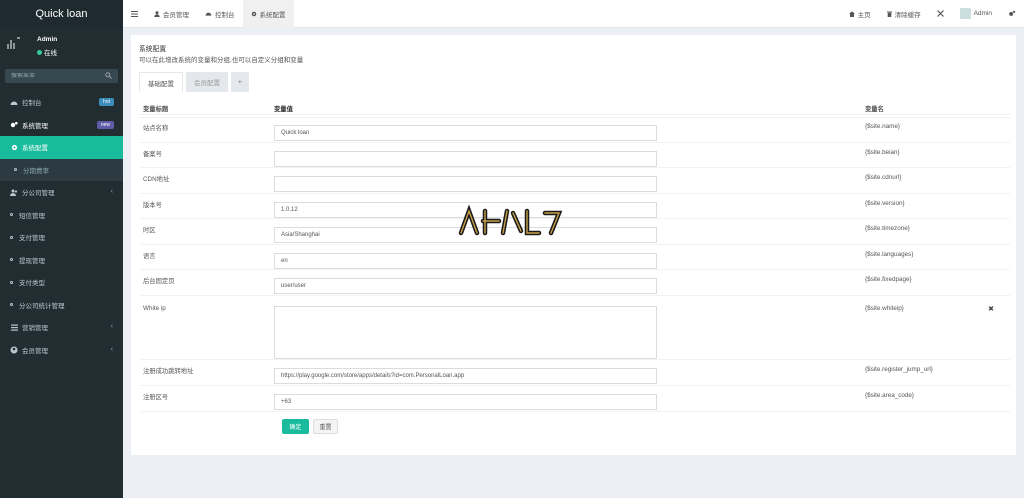 The image size is (1024, 498). What do you see at coordinates (14, 147) in the screenshot?
I see `gear-icon` at bounding box center [14, 147].